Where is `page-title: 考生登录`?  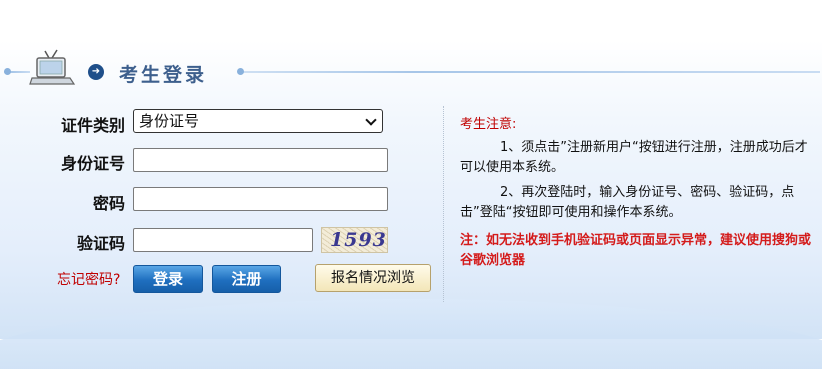
page-title: 考生登录 is located at coordinates (163, 75).